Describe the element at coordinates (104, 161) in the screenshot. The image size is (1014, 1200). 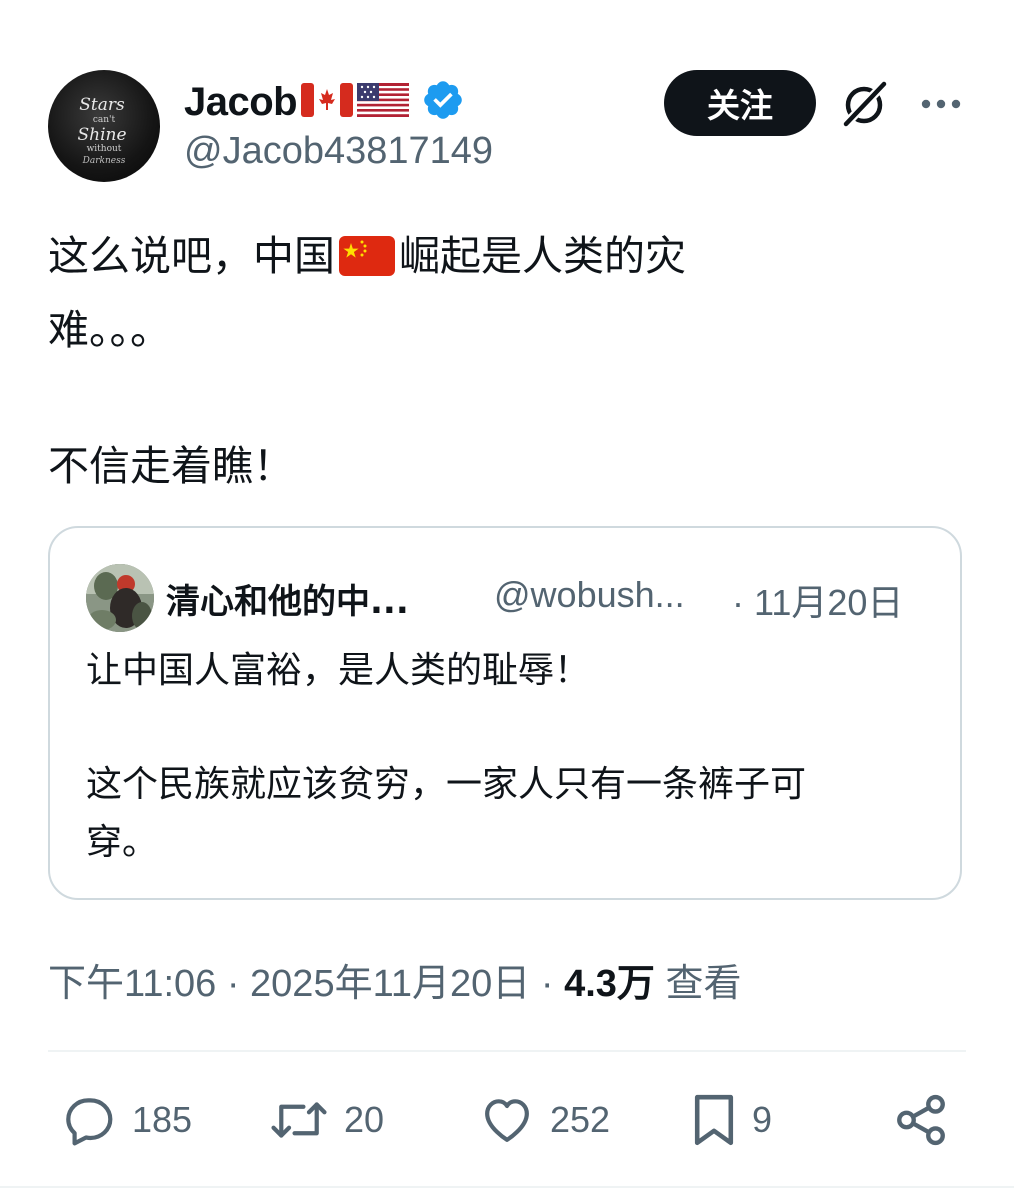
I see `svg-text: Darkness` at that location.